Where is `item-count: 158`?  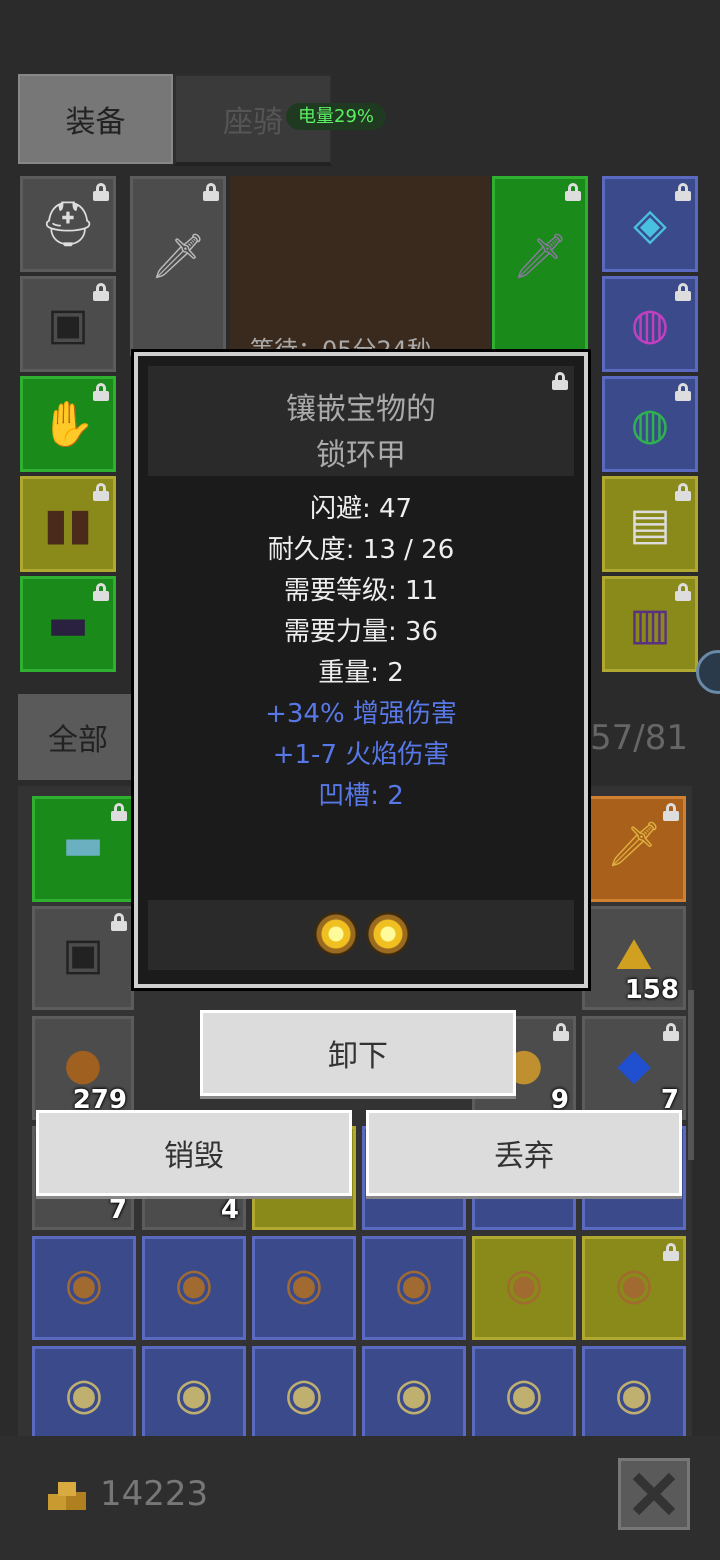
item-count: 158 is located at coordinates (651, 990).